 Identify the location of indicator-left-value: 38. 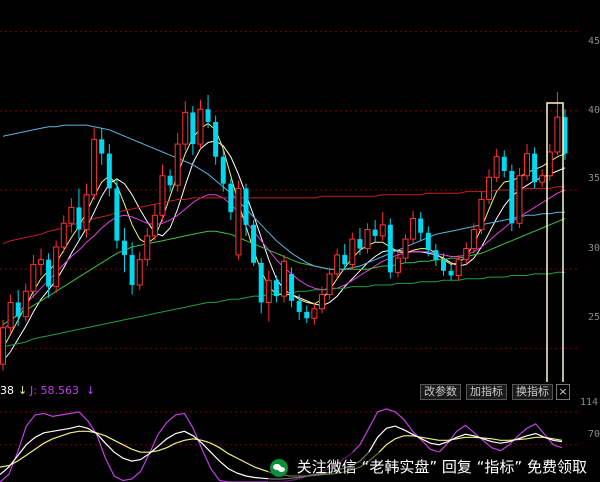
(7, 390).